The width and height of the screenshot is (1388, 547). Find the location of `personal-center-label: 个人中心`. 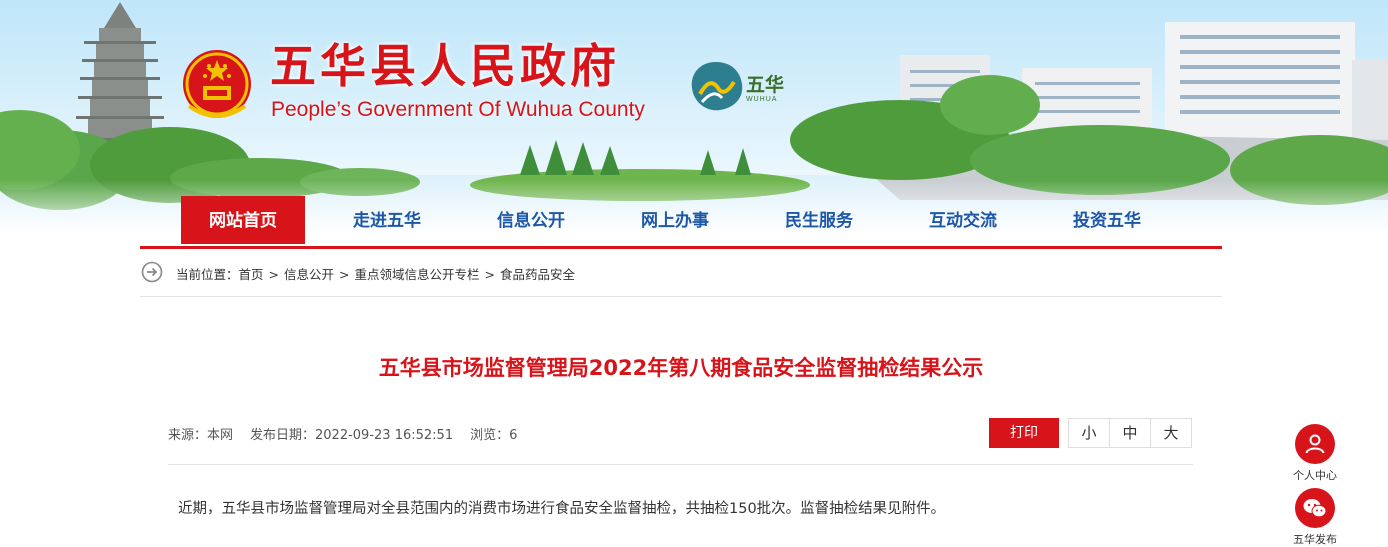

personal-center-label: 个人中心 is located at coordinates (1315, 475).